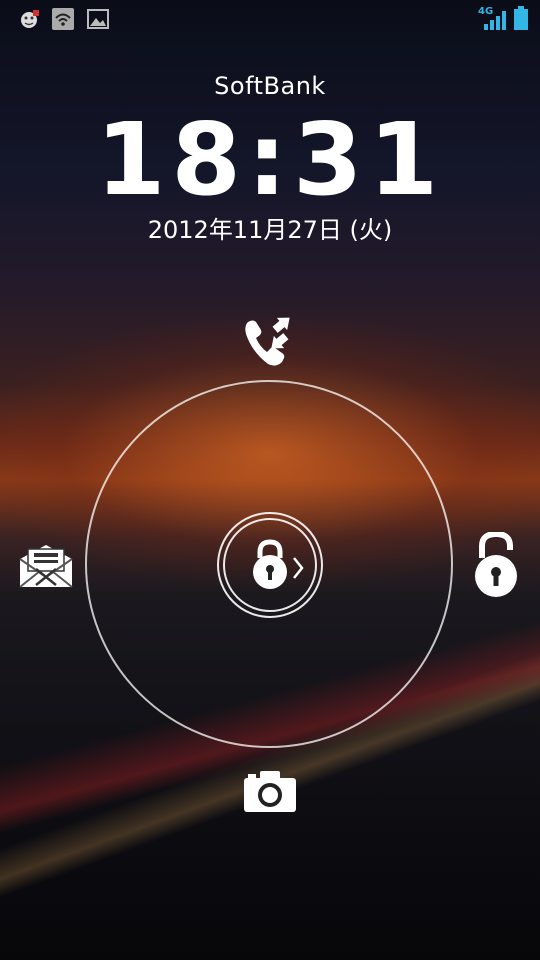 This screenshot has width=540, height=960. Describe the element at coordinates (270, 230) in the screenshot. I see `clock-date: 2012年11月27日 (火)` at that location.